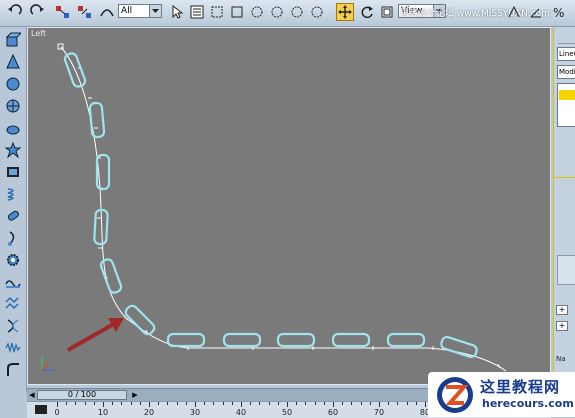 This screenshot has width=575, height=418. I want to click on select-and-move-icon, so click(345, 12).